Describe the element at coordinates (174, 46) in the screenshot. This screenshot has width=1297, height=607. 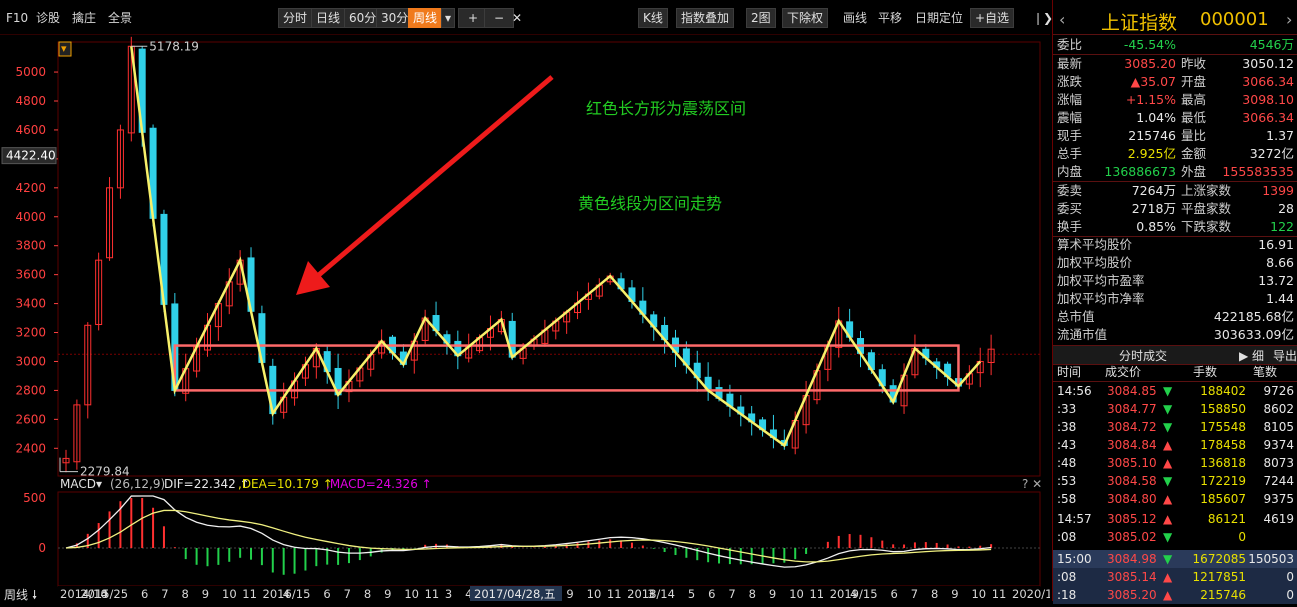
I see `high-label: 5178.19` at that location.